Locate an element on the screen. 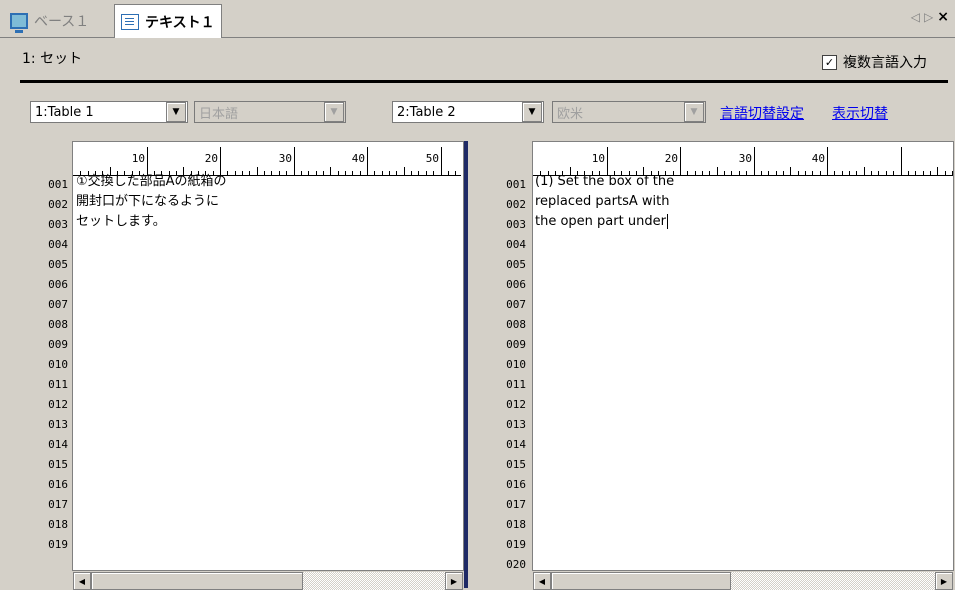 The height and width of the screenshot is (590, 955). tab-navigation: ◁ ▷ × is located at coordinates (930, 17).